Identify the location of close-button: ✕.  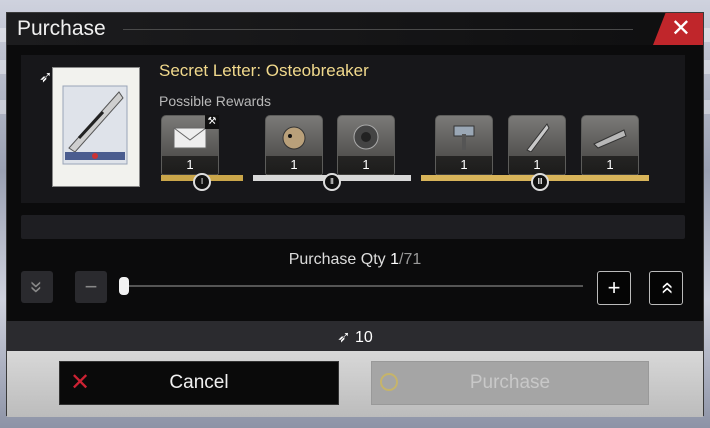
(678, 29).